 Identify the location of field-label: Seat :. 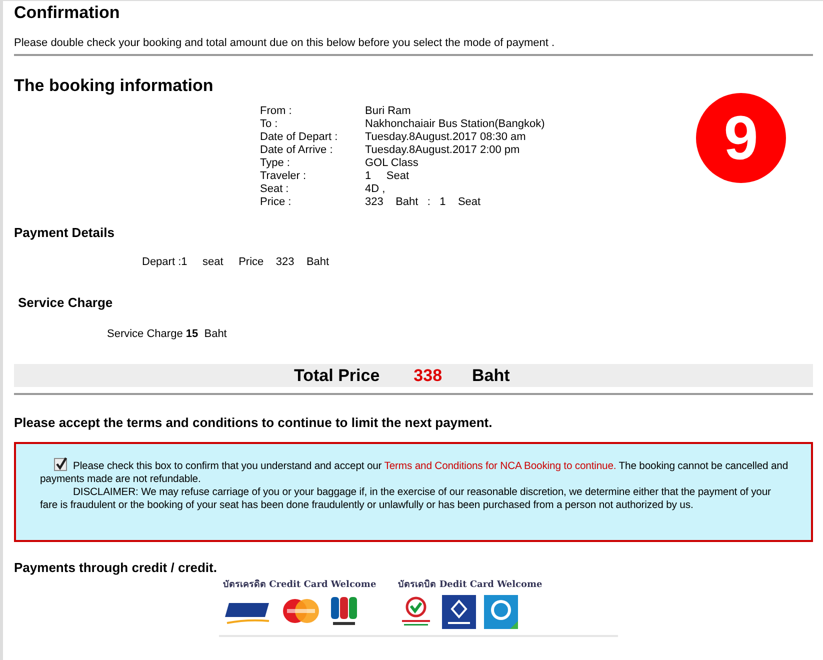
(275, 189).